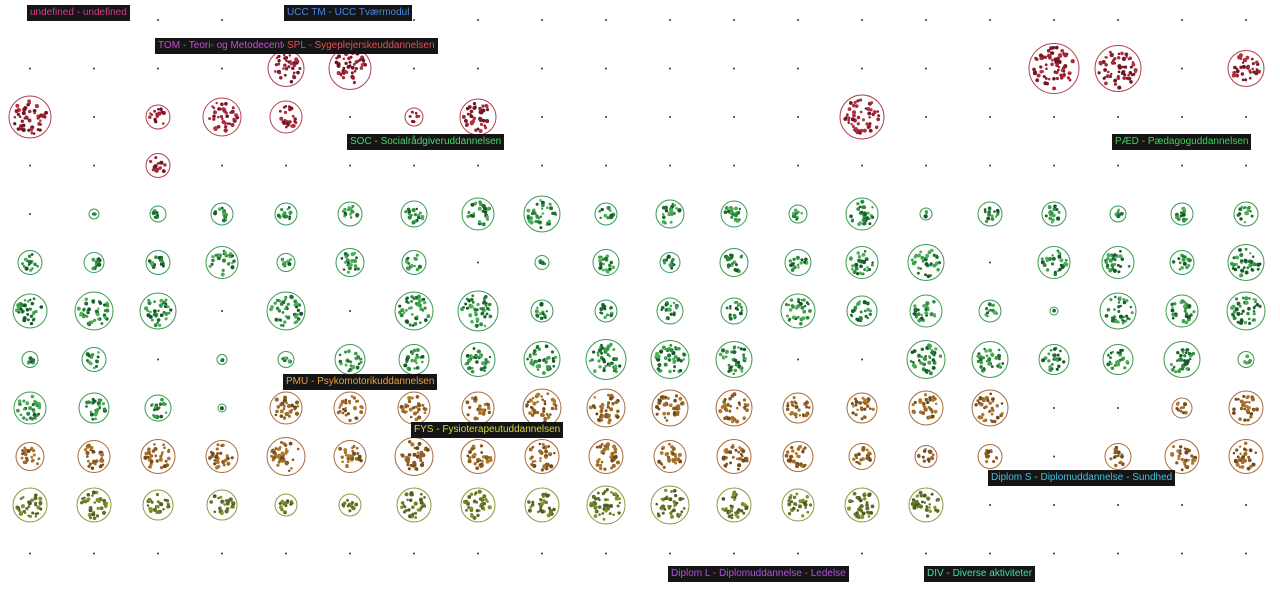 This screenshot has height=598, width=1280. I want to click on label-div: DIV - Diverse aktiviteter, so click(980, 574).